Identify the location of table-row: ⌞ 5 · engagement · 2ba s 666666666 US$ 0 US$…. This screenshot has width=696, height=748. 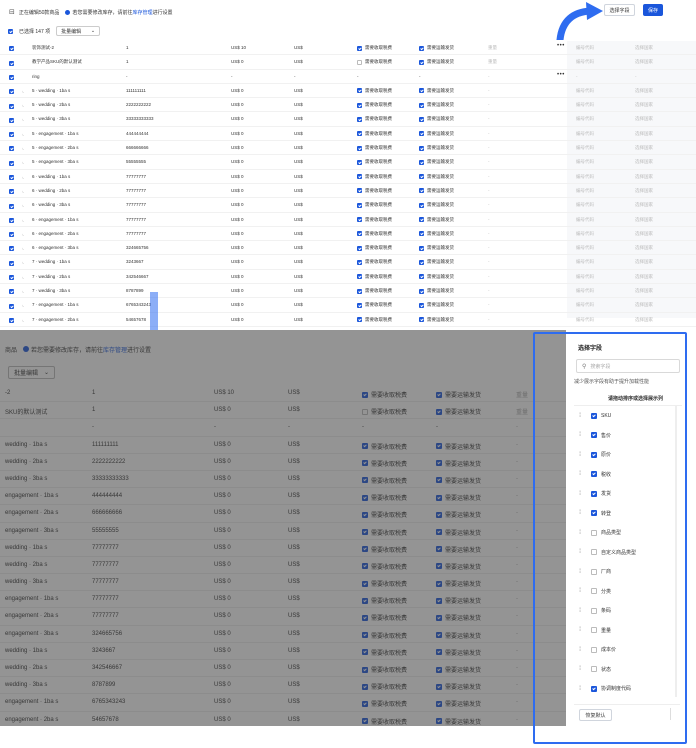
(348, 148).